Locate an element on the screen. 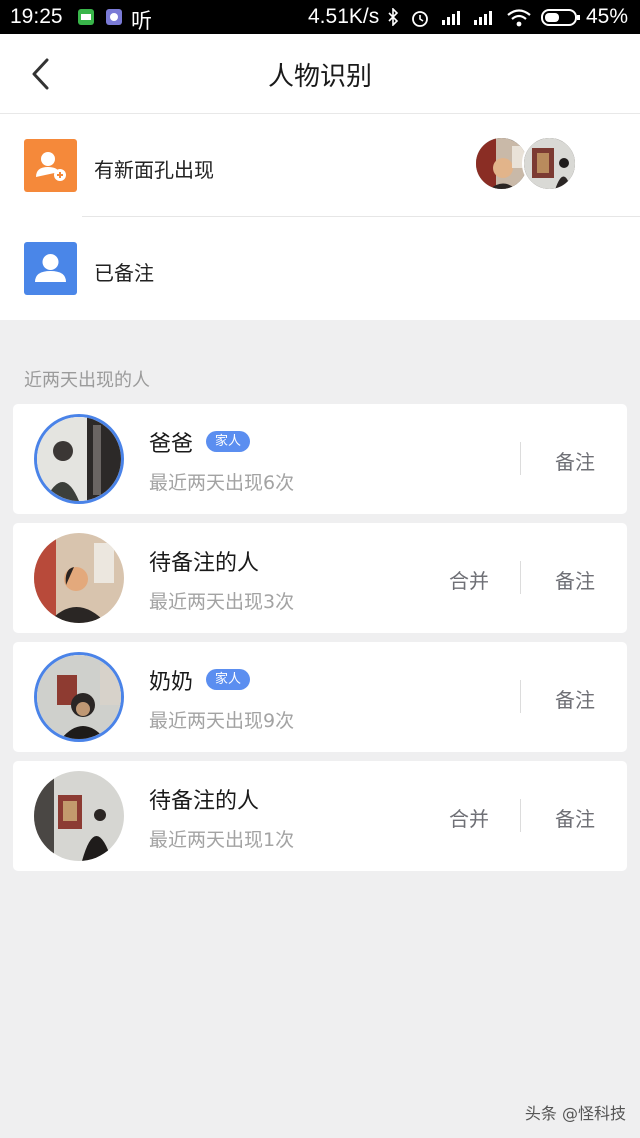  watermark: 头条 @怪科技 is located at coordinates (575, 1113).